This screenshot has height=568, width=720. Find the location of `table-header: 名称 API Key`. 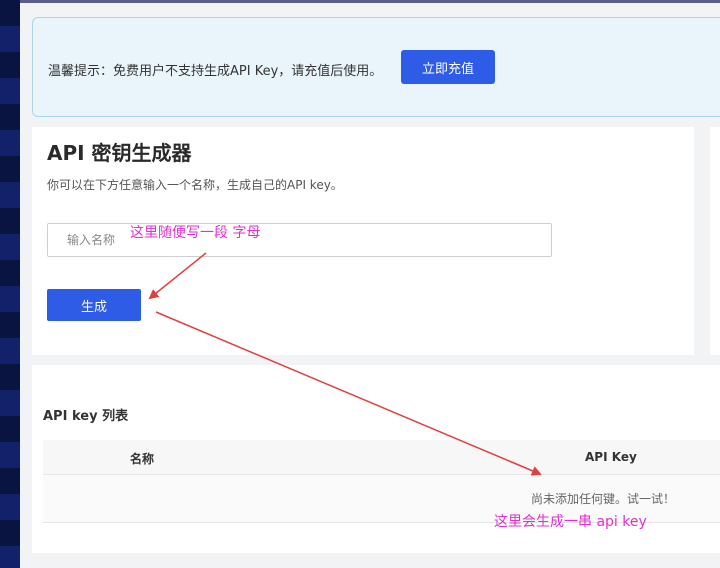

table-header: 名称 API Key is located at coordinates (381, 457).